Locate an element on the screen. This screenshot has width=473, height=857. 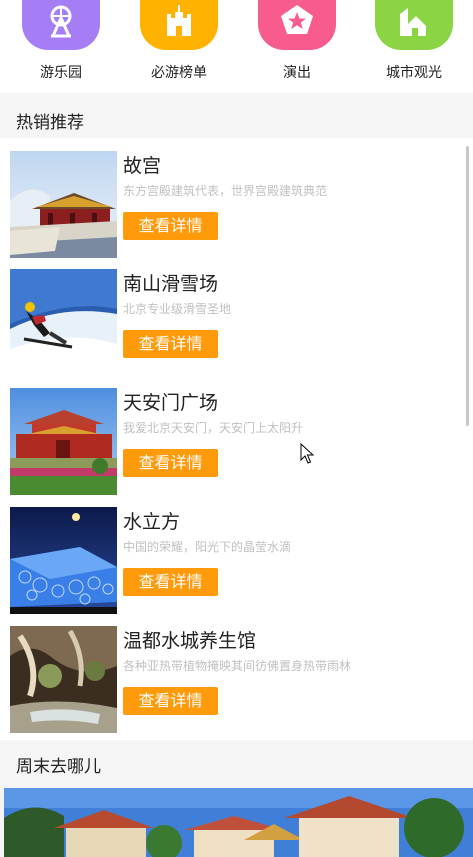
list-item: 故宫 东方宫殿建筑代表，世界宫殿建筑典范 查看详情 is located at coordinates (235, 204).